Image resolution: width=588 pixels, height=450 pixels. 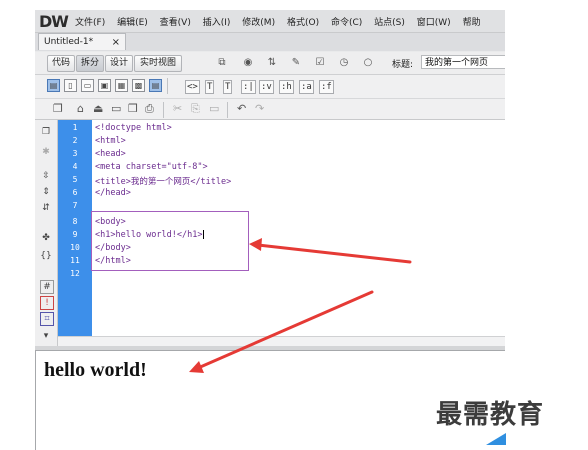 What do you see at coordinates (490, 415) in the screenshot?
I see `watermark-text: 最需教育` at bounding box center [490, 415].